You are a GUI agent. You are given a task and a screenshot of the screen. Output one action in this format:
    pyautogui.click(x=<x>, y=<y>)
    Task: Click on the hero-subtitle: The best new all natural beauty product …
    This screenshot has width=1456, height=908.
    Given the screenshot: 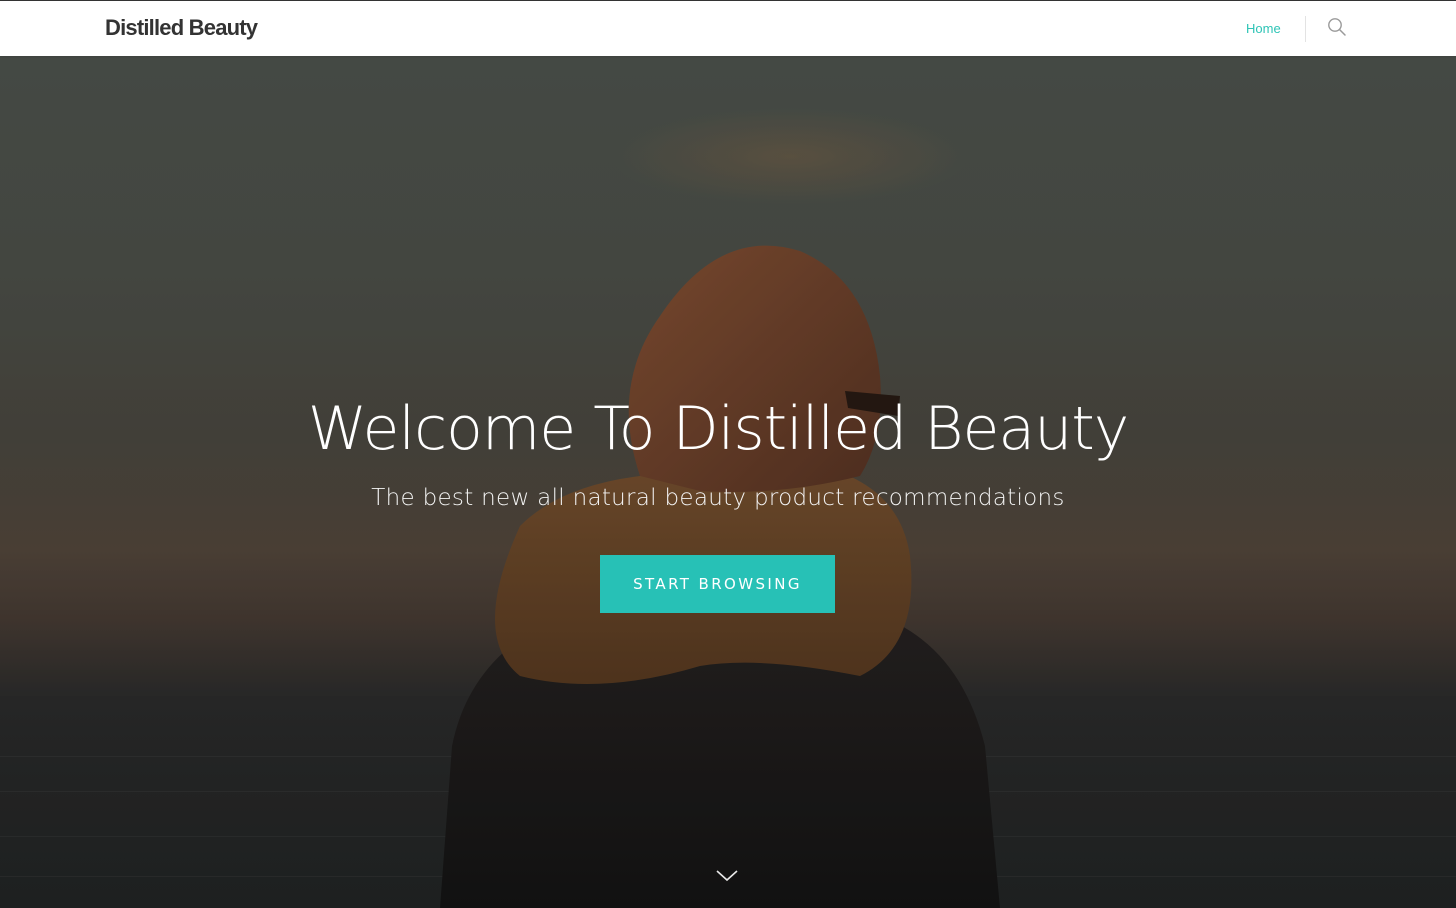 What is the action you would take?
    pyautogui.click(x=718, y=498)
    